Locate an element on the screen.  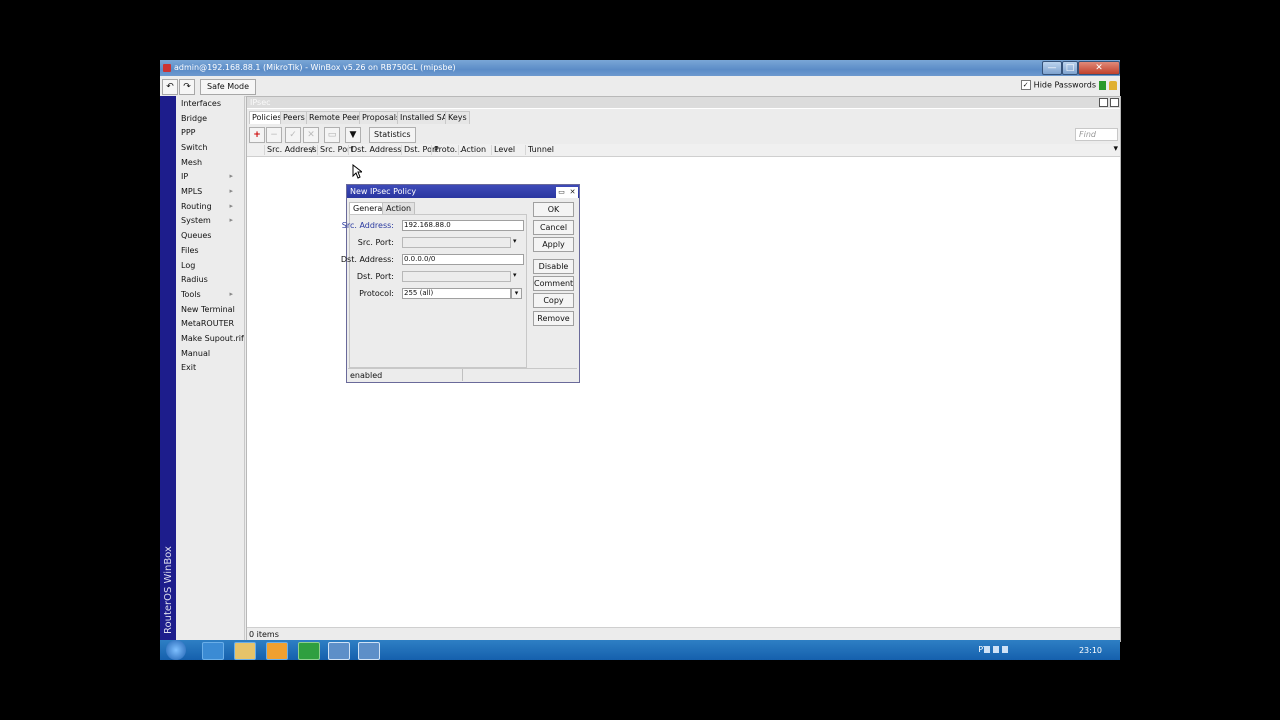
system-tray-icons is located at coordinates (1002, 650).